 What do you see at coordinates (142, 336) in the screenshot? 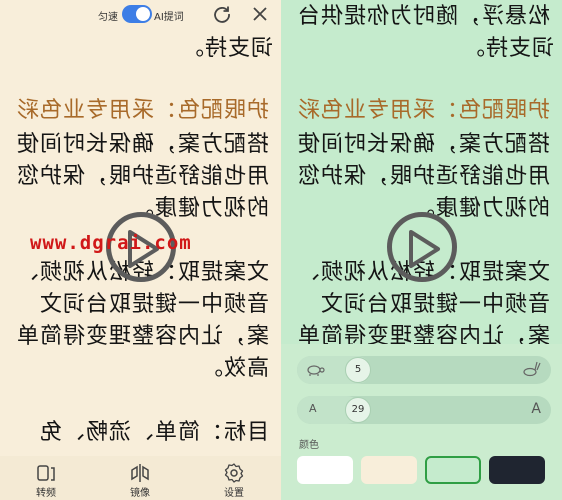
I see `script-line: 案，让内容整理变得简单` at bounding box center [142, 336].